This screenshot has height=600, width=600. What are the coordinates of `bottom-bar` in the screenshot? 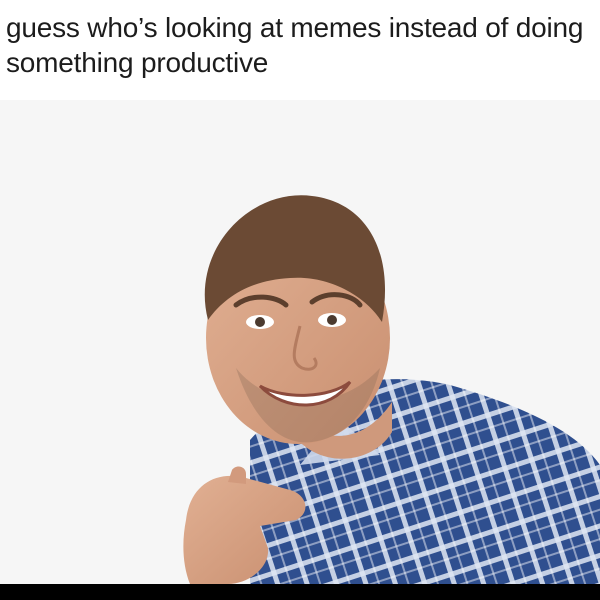 It's located at (300, 592).